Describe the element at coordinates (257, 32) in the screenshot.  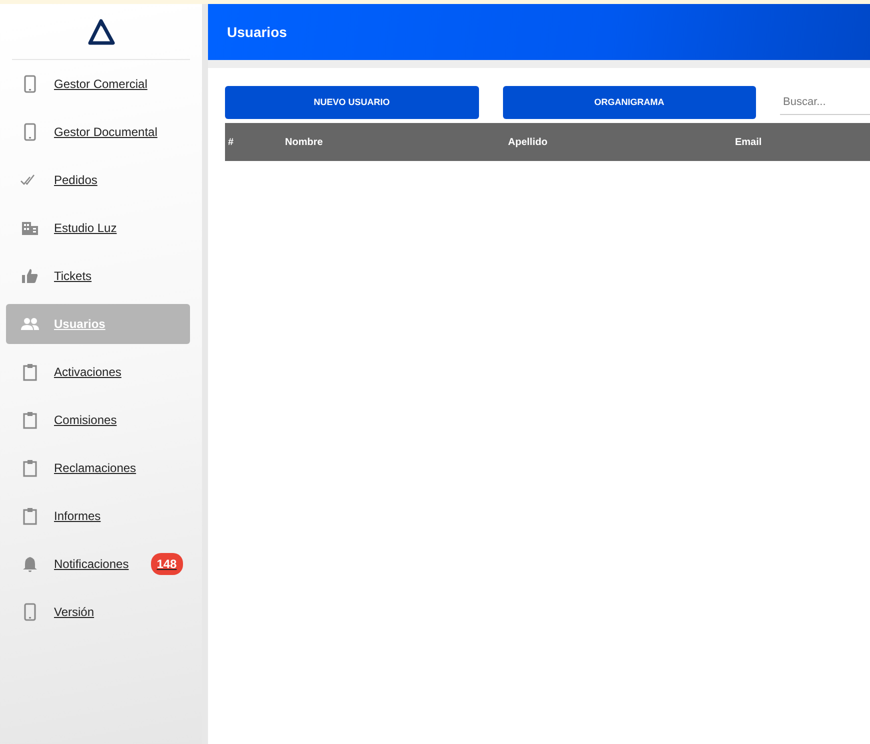
I see `page-title: Usuarios` at that location.